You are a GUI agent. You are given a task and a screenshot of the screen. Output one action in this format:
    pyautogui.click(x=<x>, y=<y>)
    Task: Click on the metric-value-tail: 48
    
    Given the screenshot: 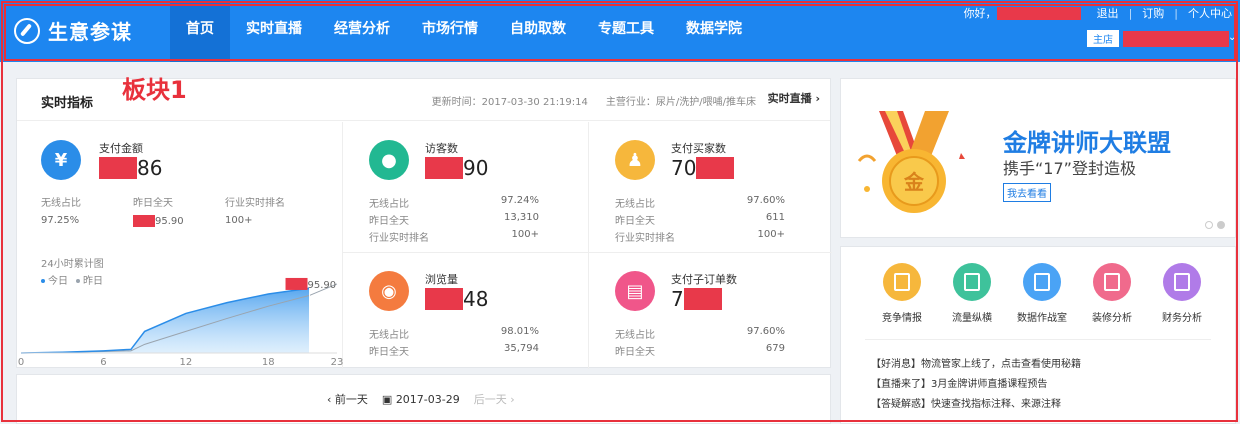 What is the action you would take?
    pyautogui.click(x=476, y=299)
    